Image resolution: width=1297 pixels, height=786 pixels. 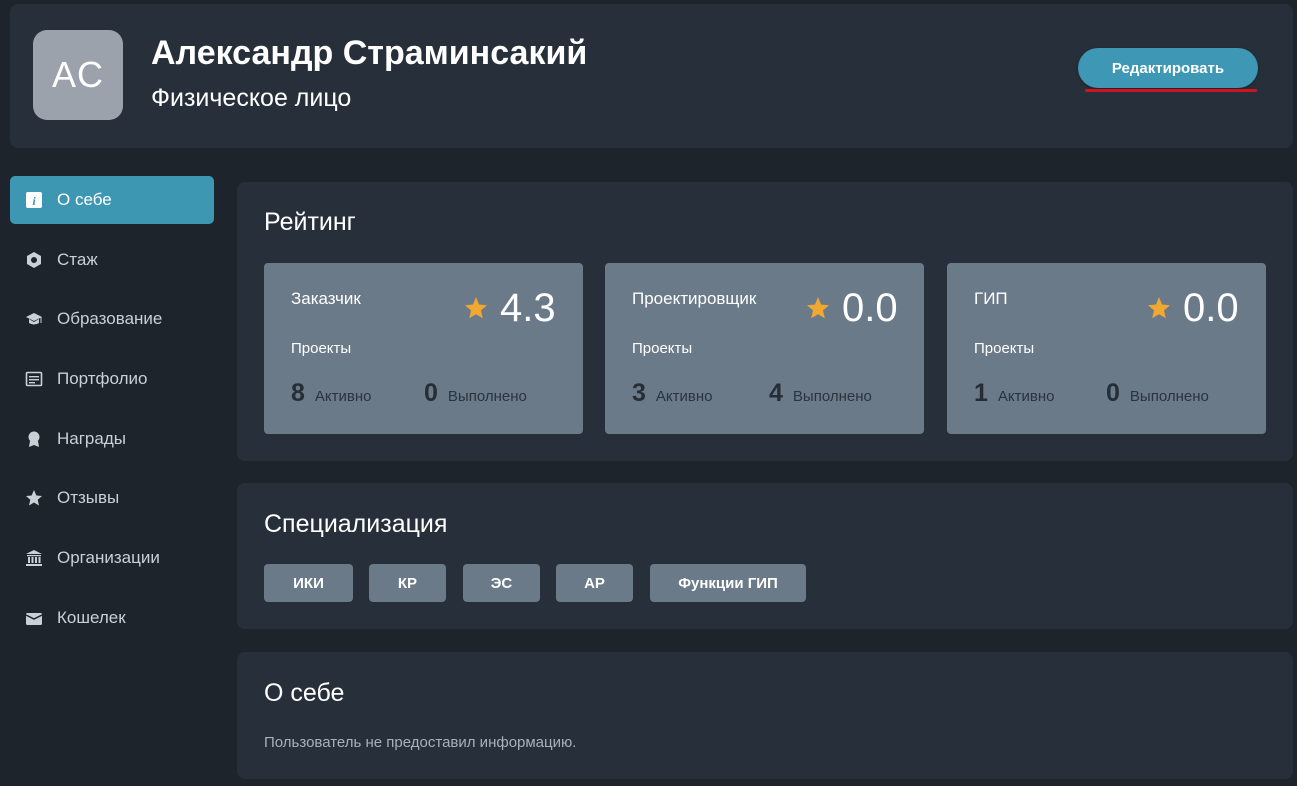 What do you see at coordinates (308, 583) in the screenshot?
I see `tag-iki: ИКИ` at bounding box center [308, 583].